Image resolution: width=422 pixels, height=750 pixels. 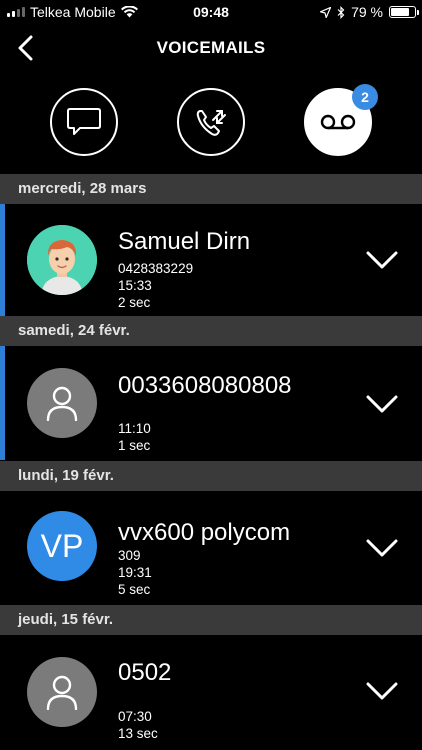 I want to click on caller-name: Samuel Dirn, so click(x=184, y=241).